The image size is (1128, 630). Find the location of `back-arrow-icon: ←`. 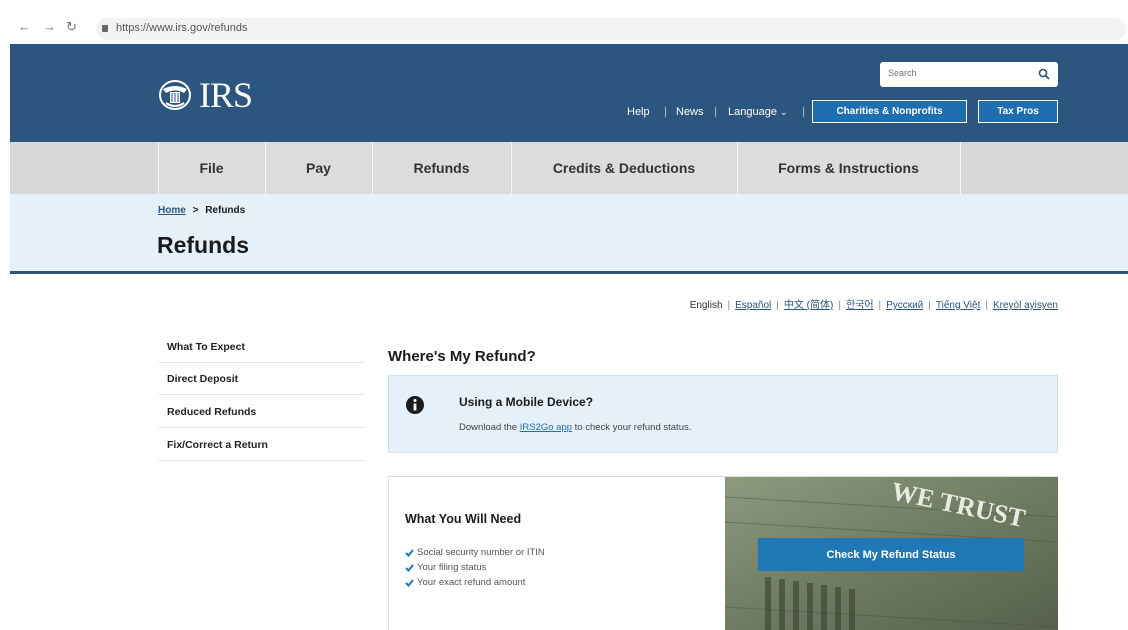

back-arrow-icon: ← is located at coordinates (24, 26).